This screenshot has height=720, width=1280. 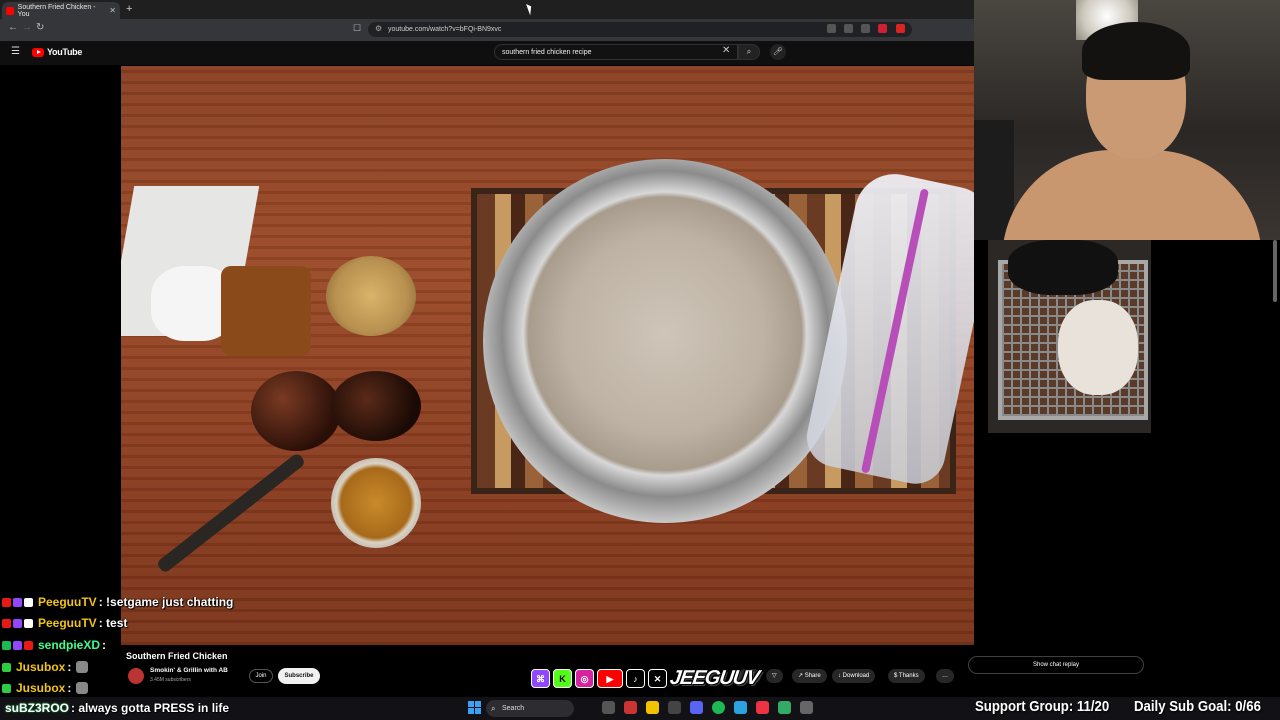 What do you see at coordinates (540, 678) in the screenshot?
I see `twitch-icon: ⌘` at bounding box center [540, 678].